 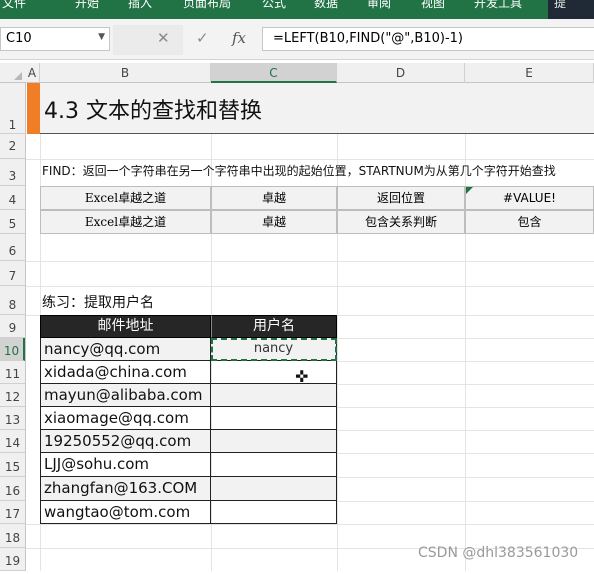 I want to click on example-result-value: #VALUE!, so click(x=529, y=198).